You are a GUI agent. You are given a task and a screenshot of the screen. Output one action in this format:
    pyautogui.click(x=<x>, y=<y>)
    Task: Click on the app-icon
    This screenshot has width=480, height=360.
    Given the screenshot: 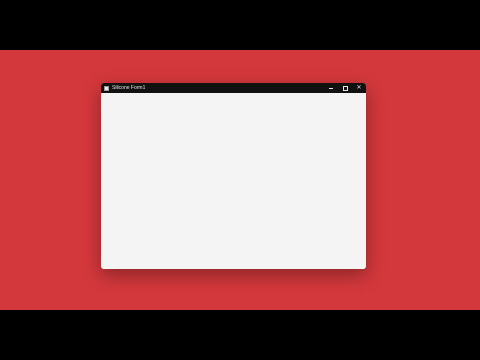 What is the action you would take?
    pyautogui.click(x=106, y=88)
    